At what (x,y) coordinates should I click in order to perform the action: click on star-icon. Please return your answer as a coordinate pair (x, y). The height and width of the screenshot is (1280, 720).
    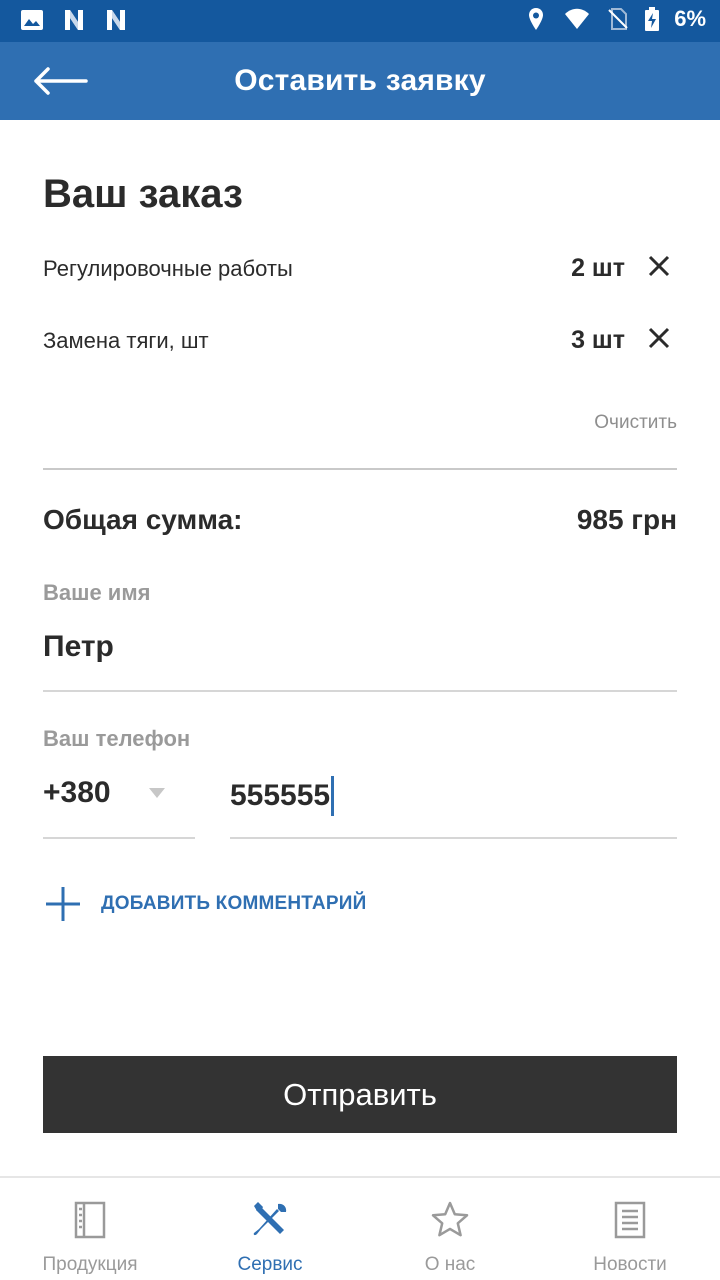
    Looking at the image, I should click on (450, 1219).